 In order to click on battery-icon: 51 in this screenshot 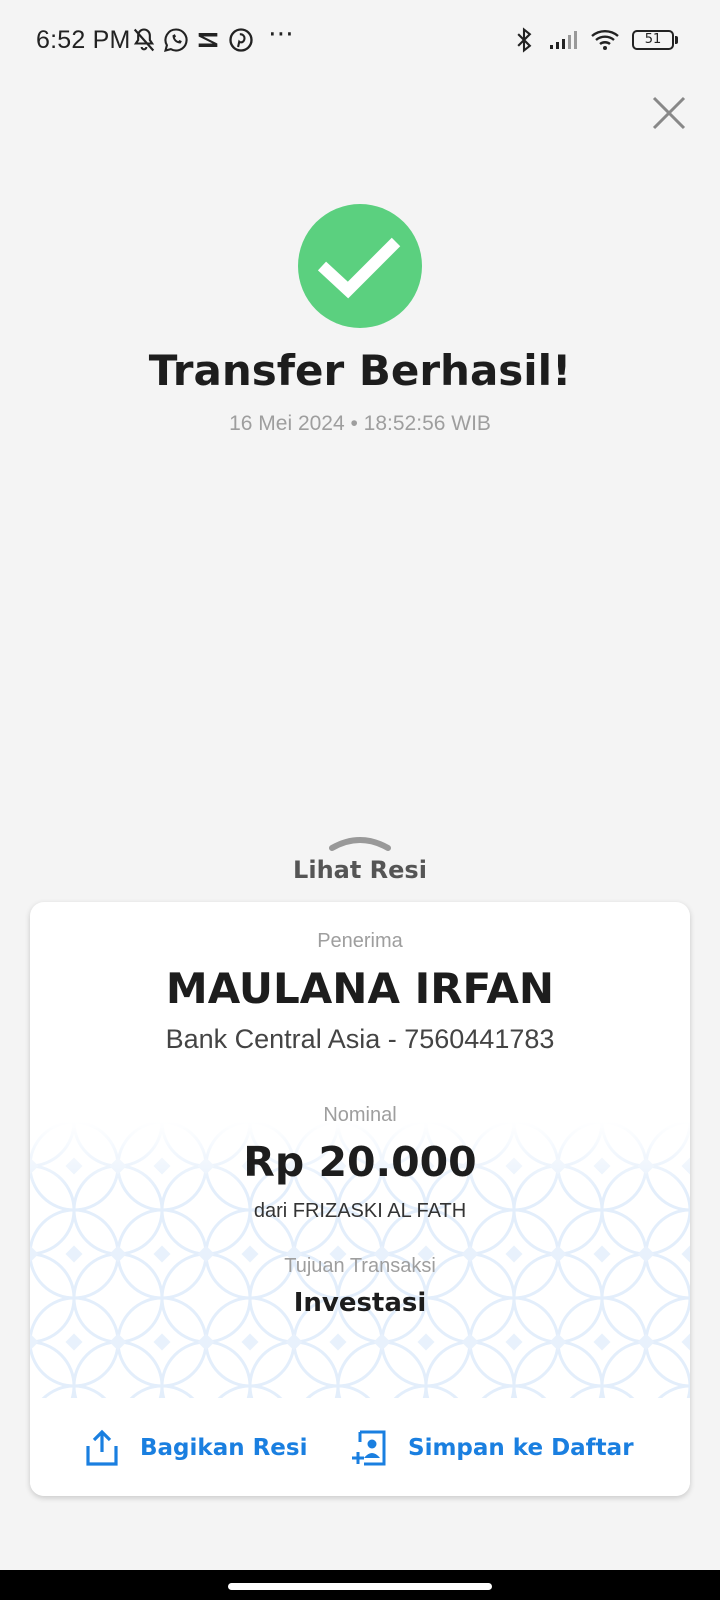, I will do `click(655, 40)`.